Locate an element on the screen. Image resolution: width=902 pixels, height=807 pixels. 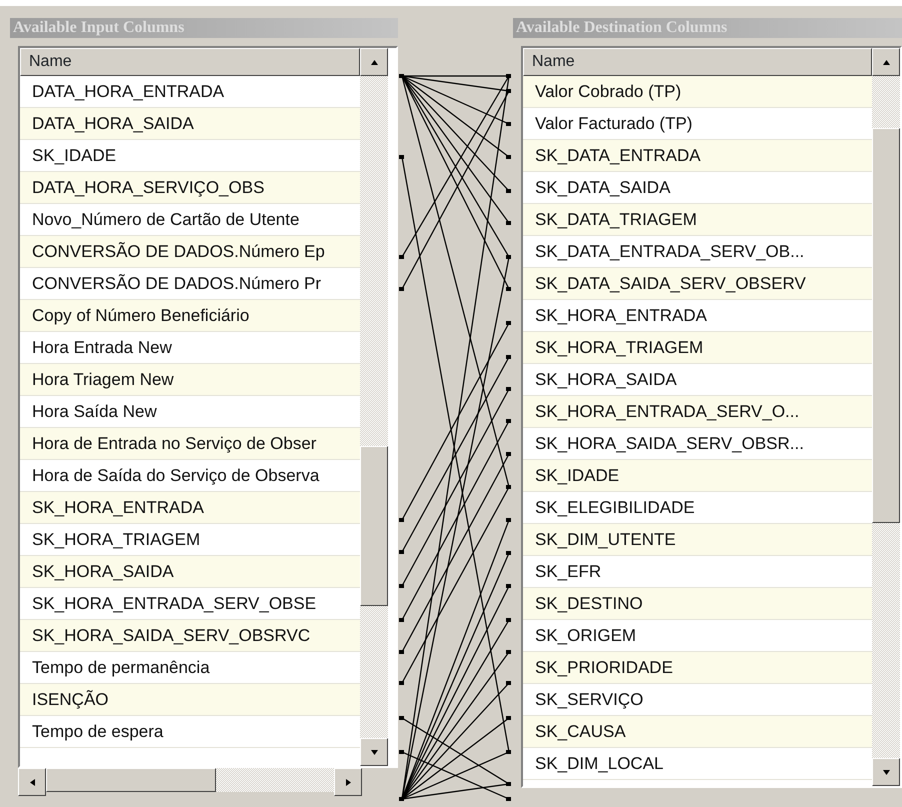
list-row: SK_DATA_TRIAGEM is located at coordinates (697, 220).